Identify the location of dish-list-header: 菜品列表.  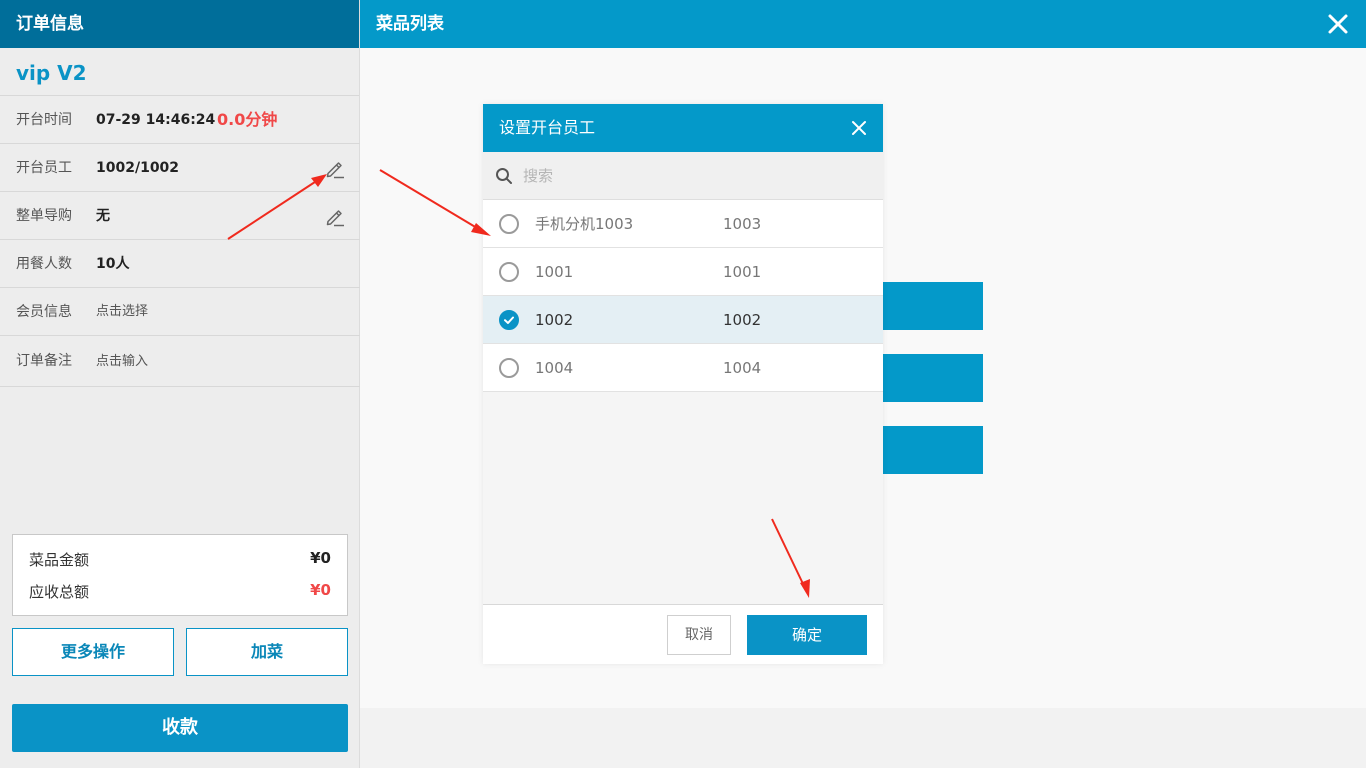
(863, 24).